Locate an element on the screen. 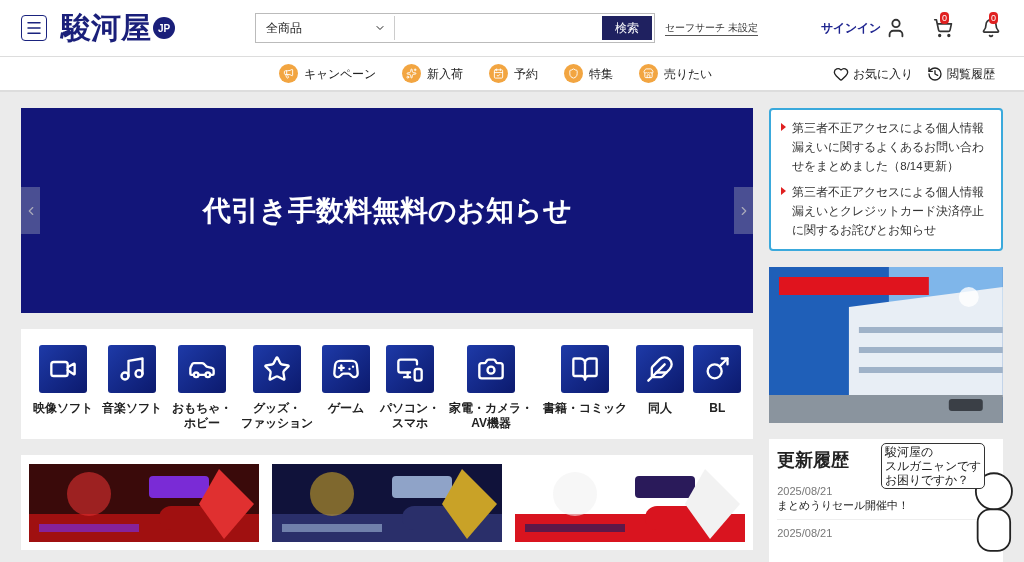 Image resolution: width=1024 pixels, height=562 pixels. toy-car-icon is located at coordinates (201, 369).